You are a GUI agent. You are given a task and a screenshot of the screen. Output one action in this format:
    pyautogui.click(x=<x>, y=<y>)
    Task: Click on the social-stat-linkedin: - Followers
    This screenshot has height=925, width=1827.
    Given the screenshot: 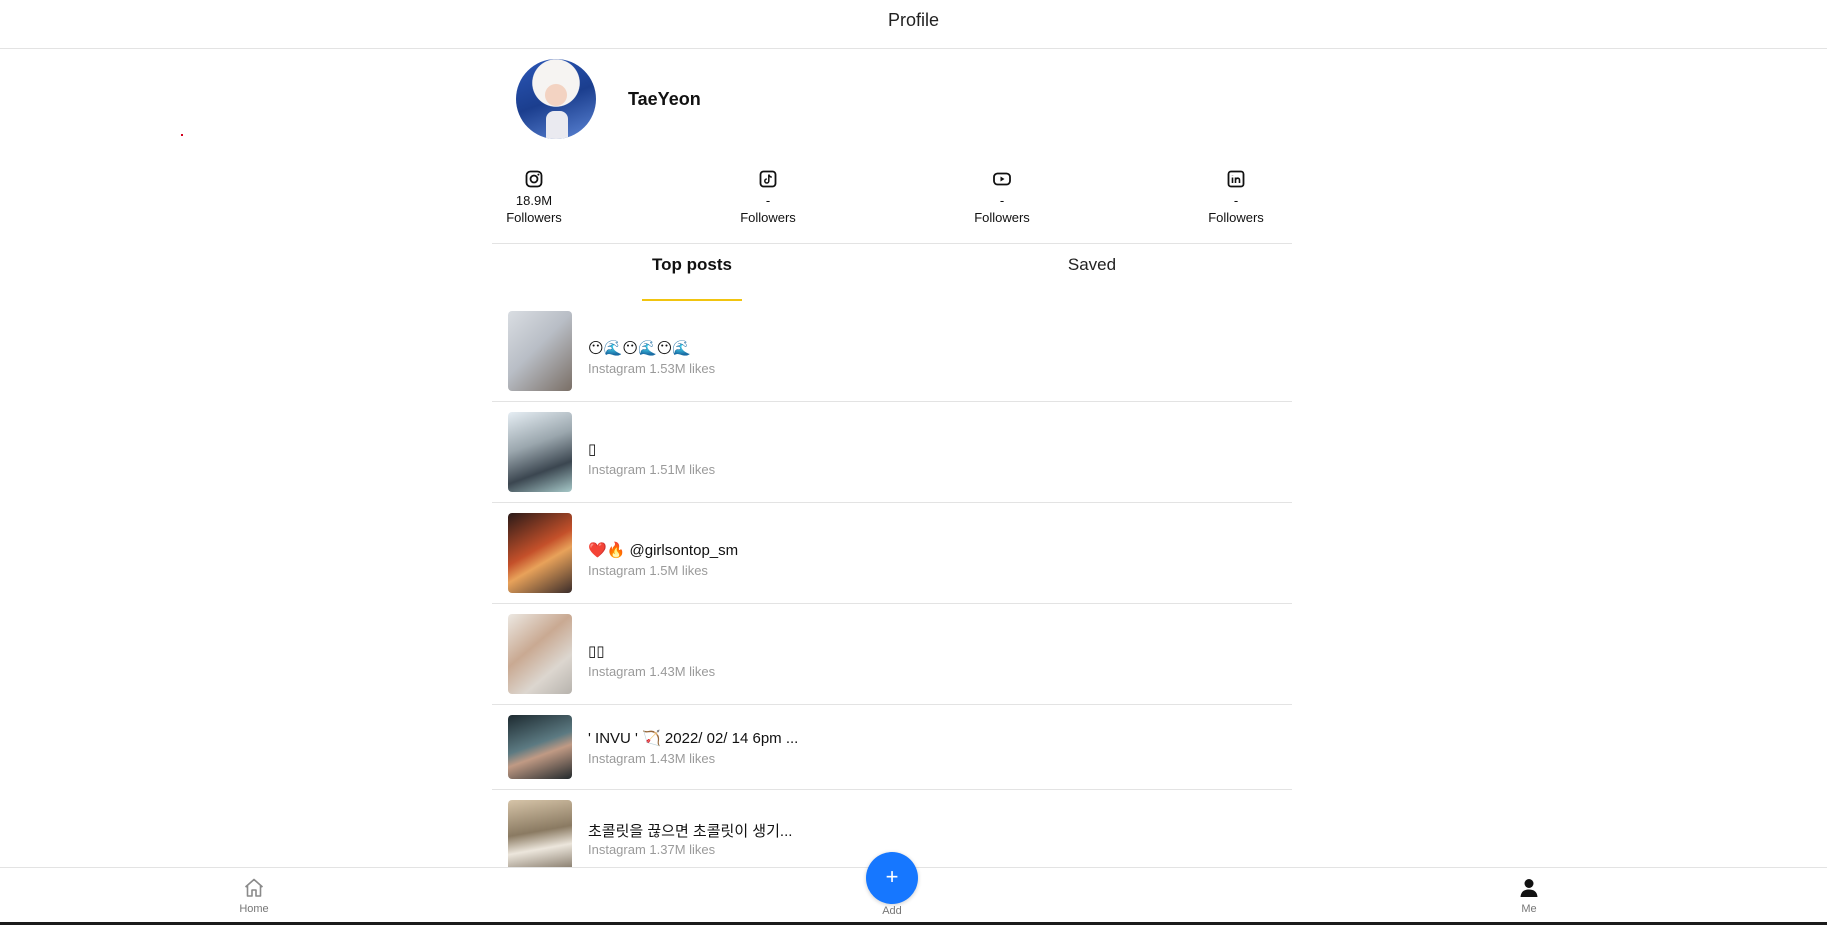 What is the action you would take?
    pyautogui.click(x=1234, y=197)
    